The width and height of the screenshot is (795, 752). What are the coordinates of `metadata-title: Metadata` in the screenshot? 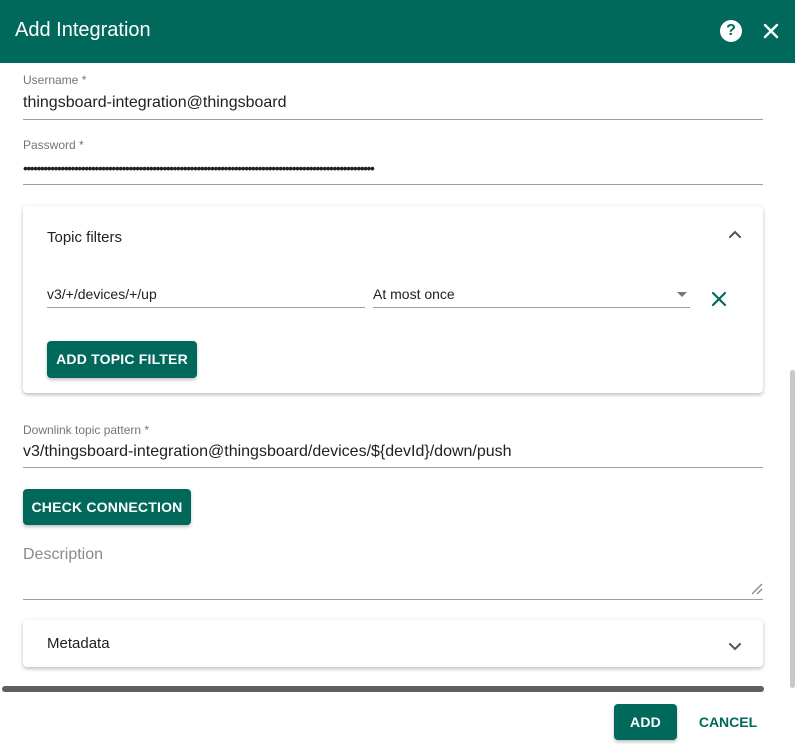 It's located at (78, 643).